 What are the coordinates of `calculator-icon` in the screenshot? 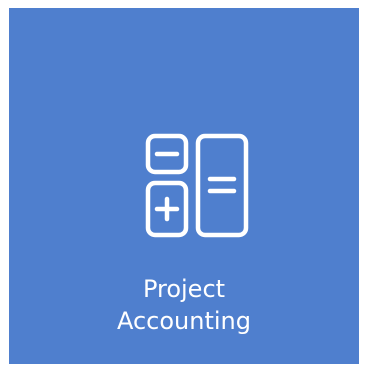 It's located at (197, 185).